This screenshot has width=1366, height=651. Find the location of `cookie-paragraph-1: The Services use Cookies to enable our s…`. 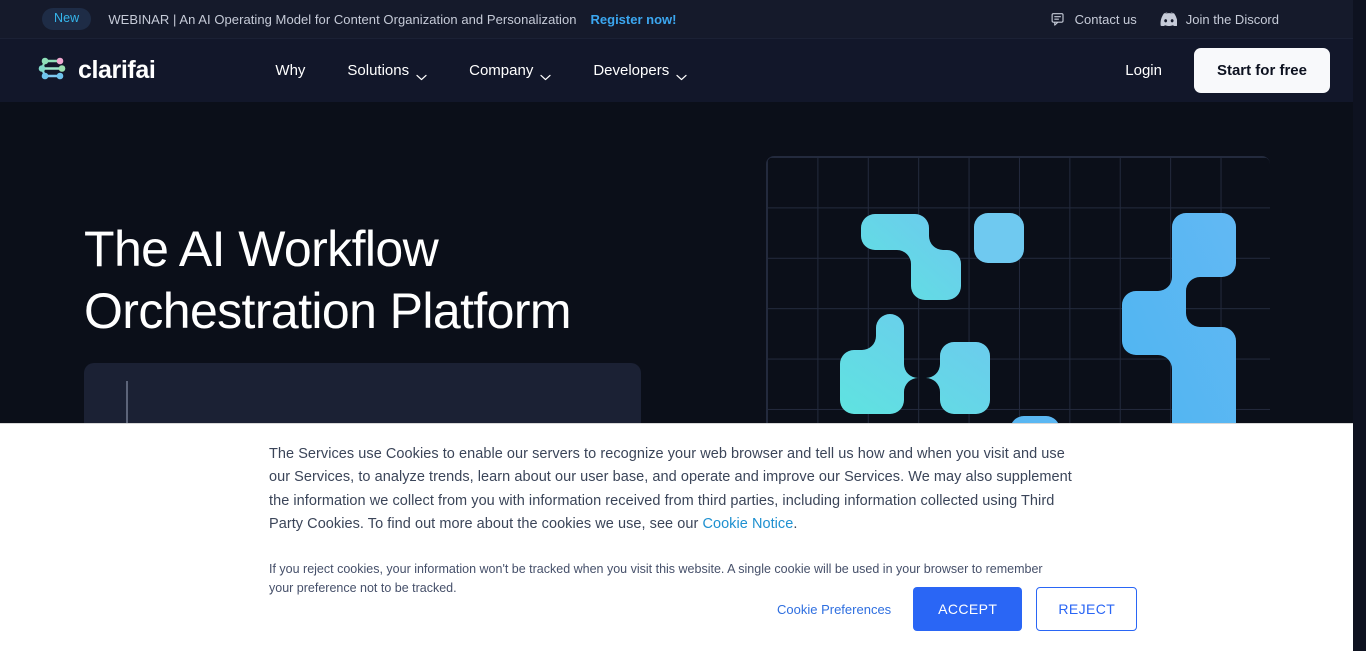

cookie-paragraph-1: The Services use Cookies to enable our s… is located at coordinates (671, 490).